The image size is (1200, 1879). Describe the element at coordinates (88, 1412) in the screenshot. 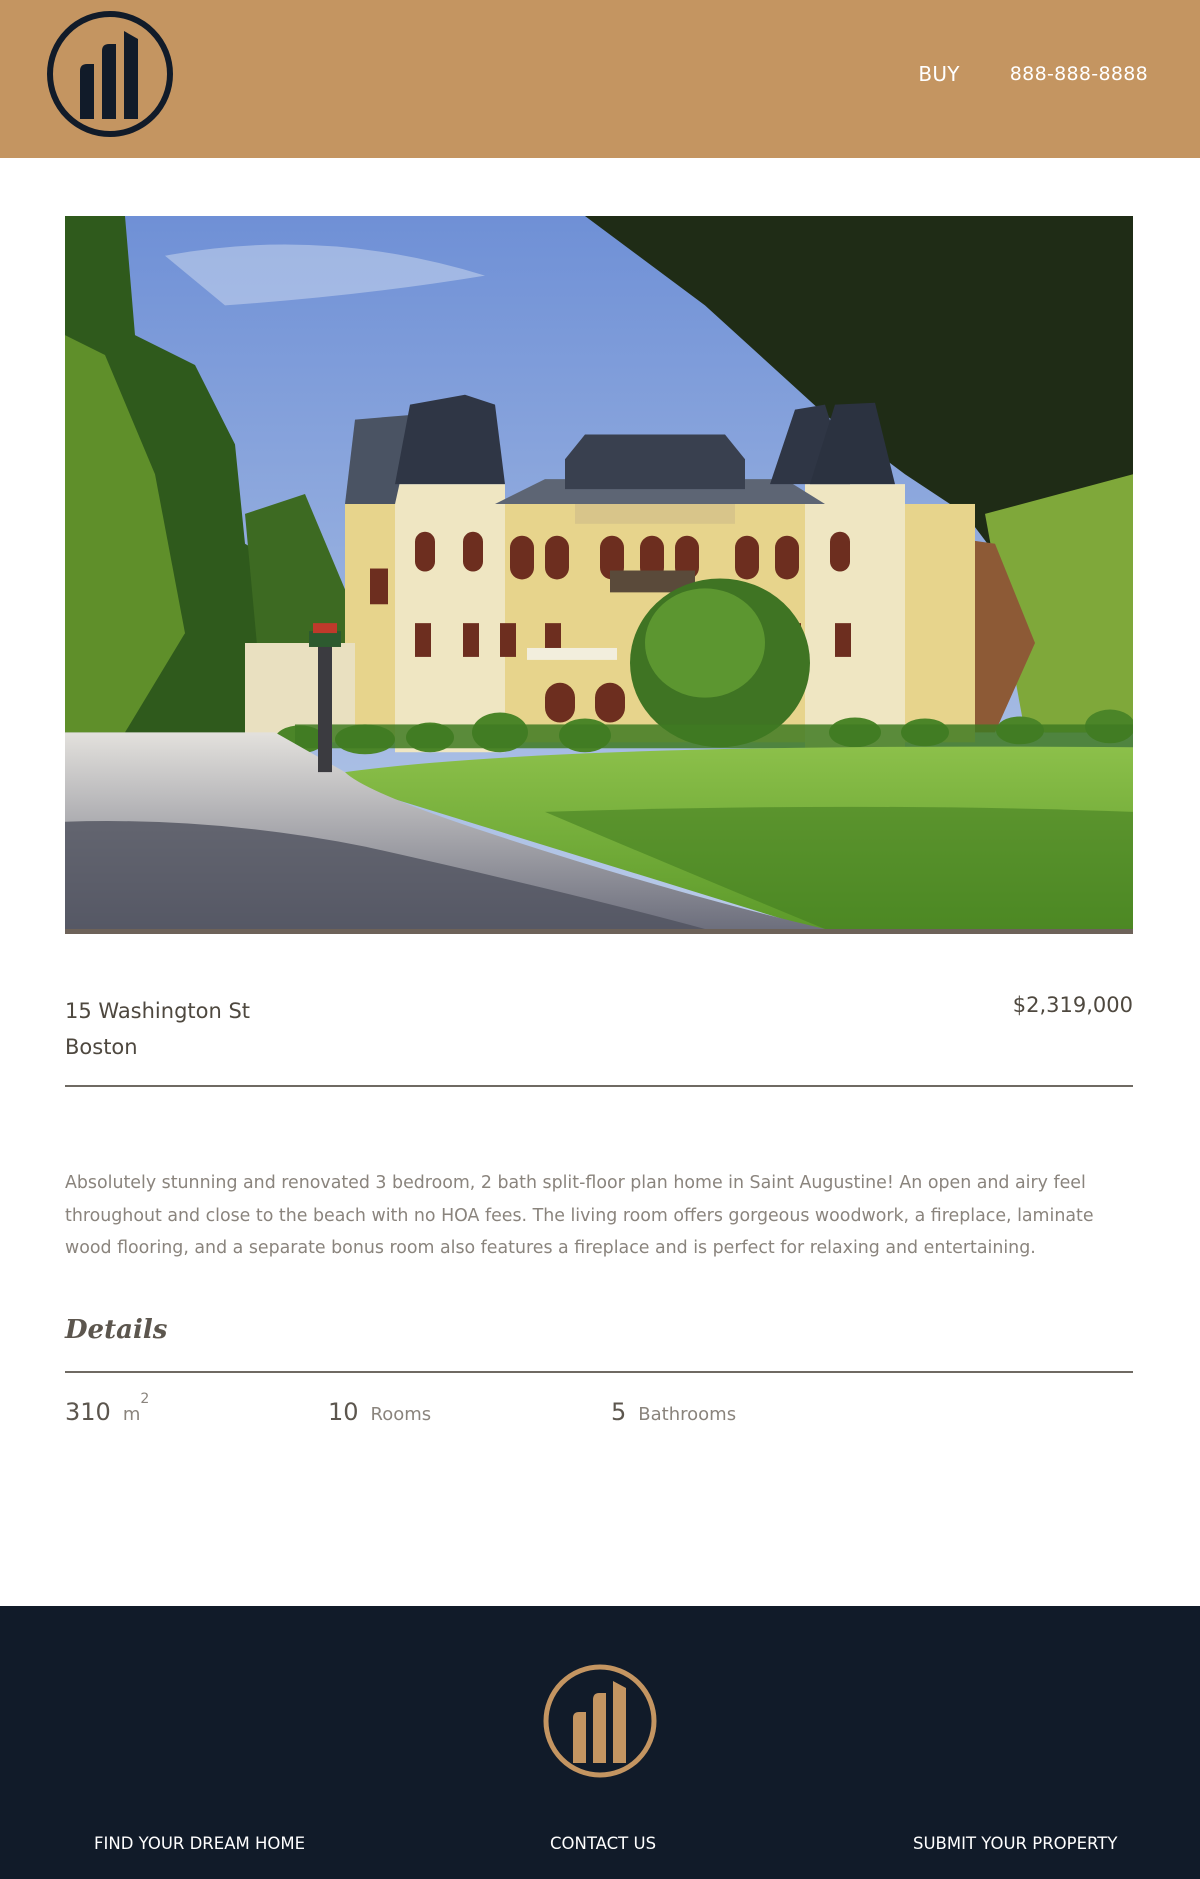

I see `area-value: 310` at that location.